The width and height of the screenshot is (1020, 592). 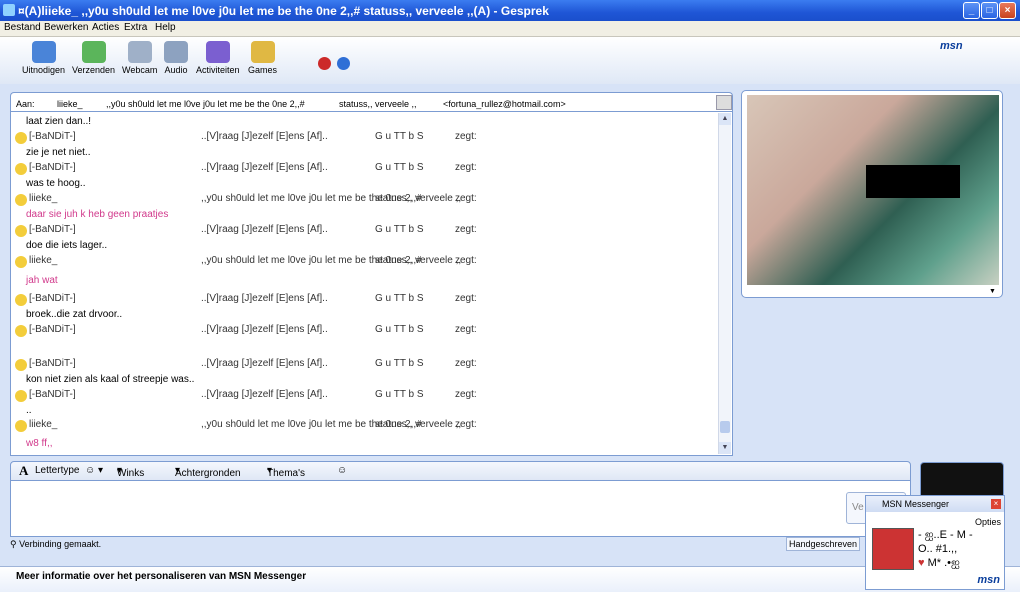 I want to click on webcam-icon, so click(x=139, y=52).